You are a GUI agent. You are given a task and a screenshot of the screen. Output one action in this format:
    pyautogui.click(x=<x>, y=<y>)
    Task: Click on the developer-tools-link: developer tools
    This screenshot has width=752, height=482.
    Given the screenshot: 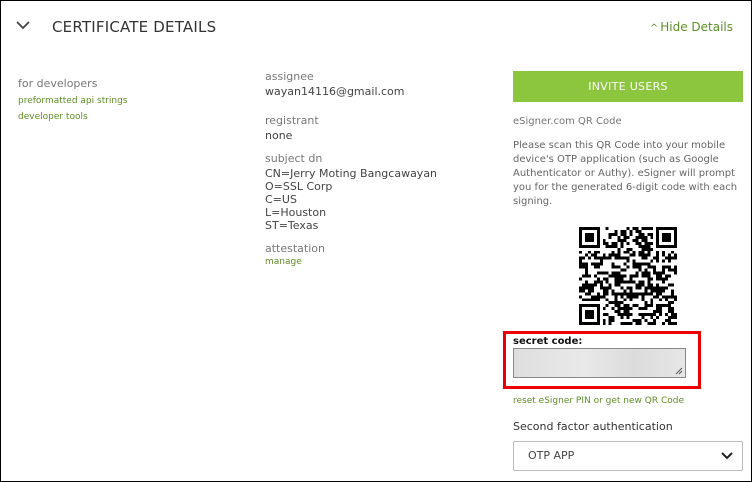 What is the action you would take?
    pyautogui.click(x=73, y=117)
    